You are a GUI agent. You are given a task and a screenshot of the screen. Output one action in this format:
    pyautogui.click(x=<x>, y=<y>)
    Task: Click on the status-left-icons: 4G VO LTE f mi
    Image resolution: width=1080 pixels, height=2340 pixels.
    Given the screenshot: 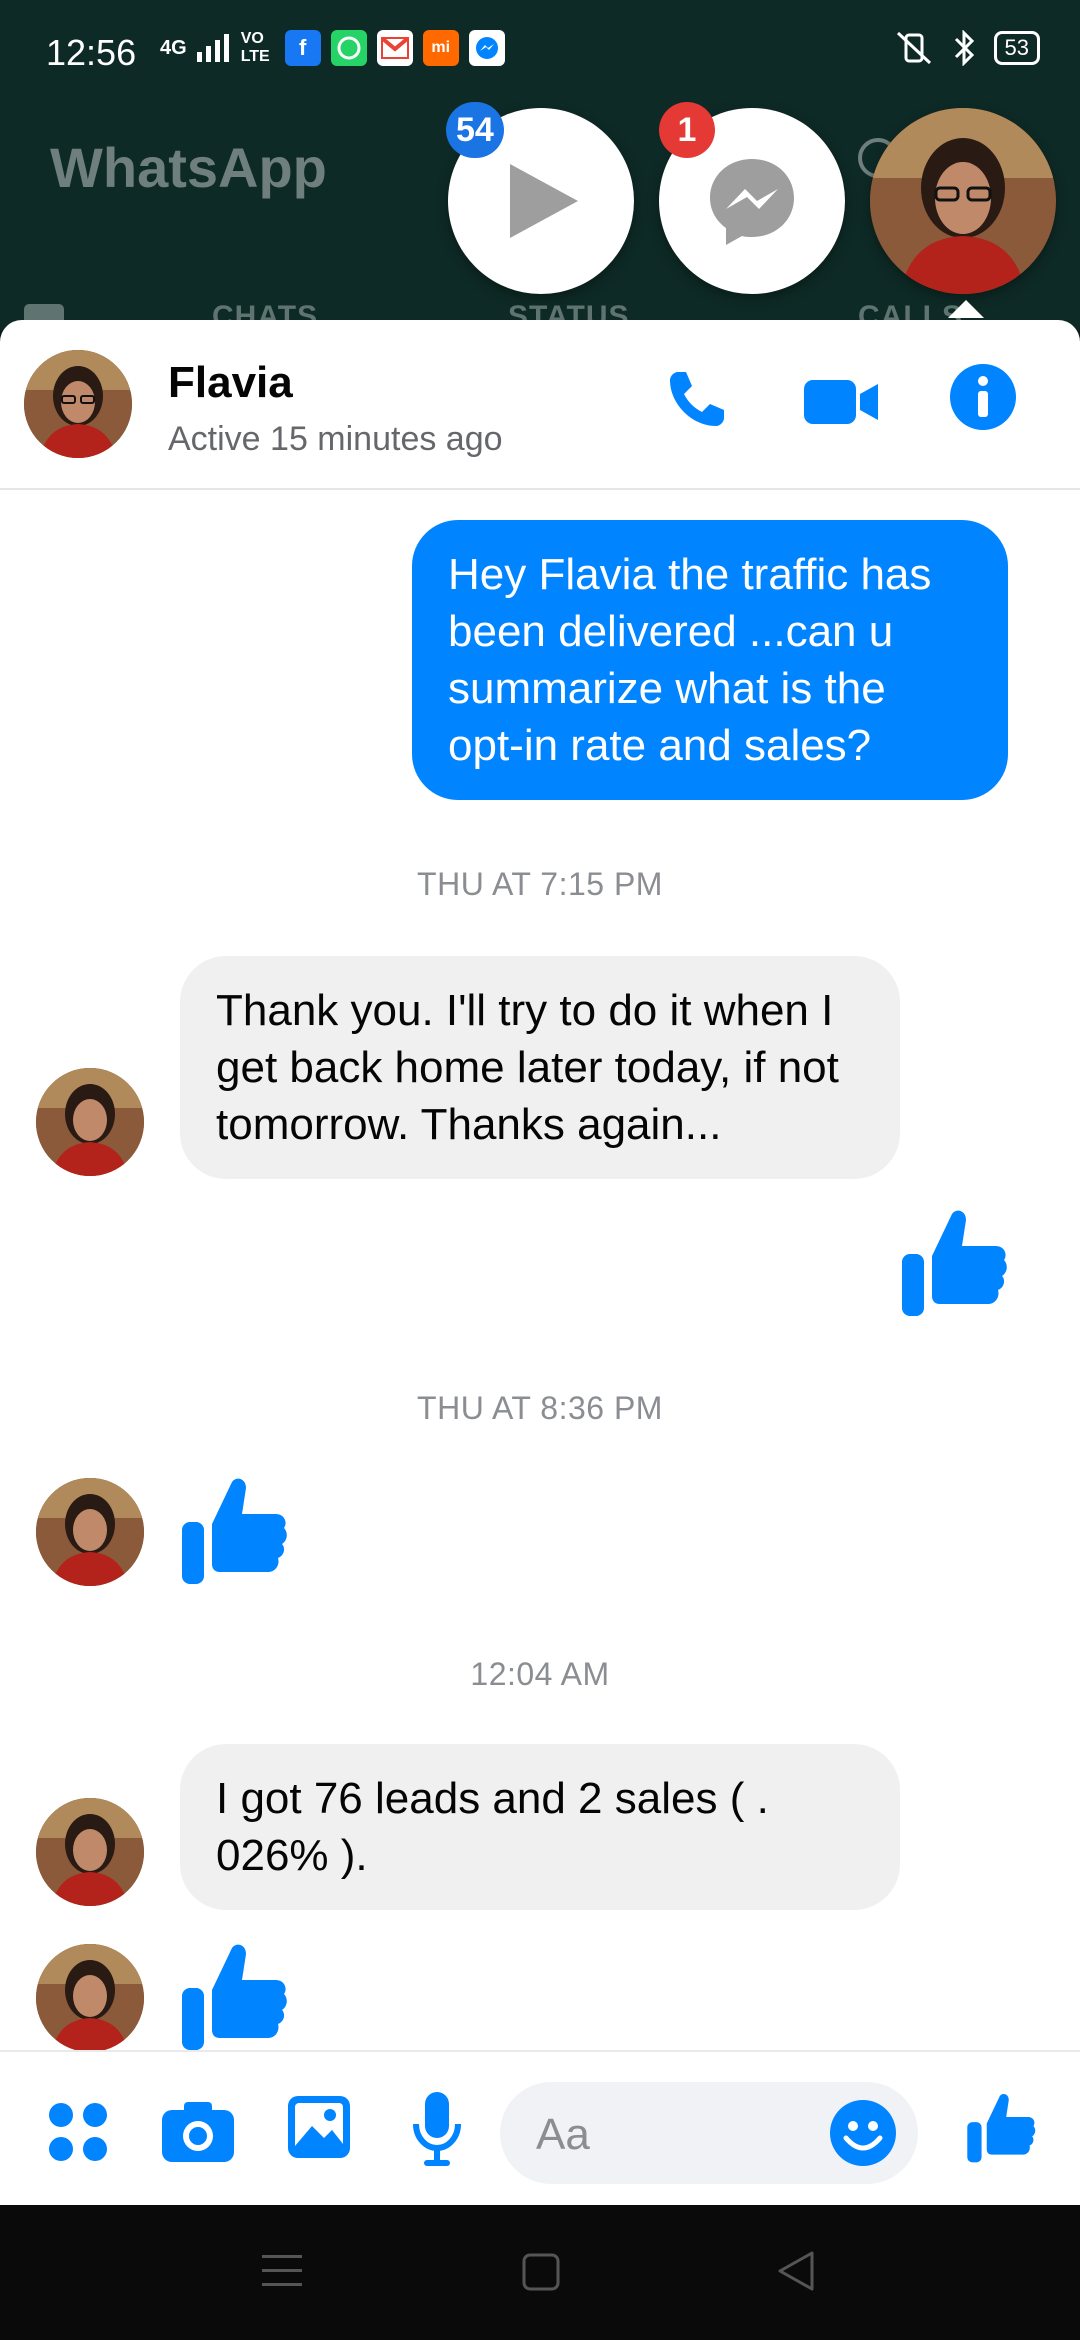 What is the action you would take?
    pyautogui.click(x=332, y=48)
    